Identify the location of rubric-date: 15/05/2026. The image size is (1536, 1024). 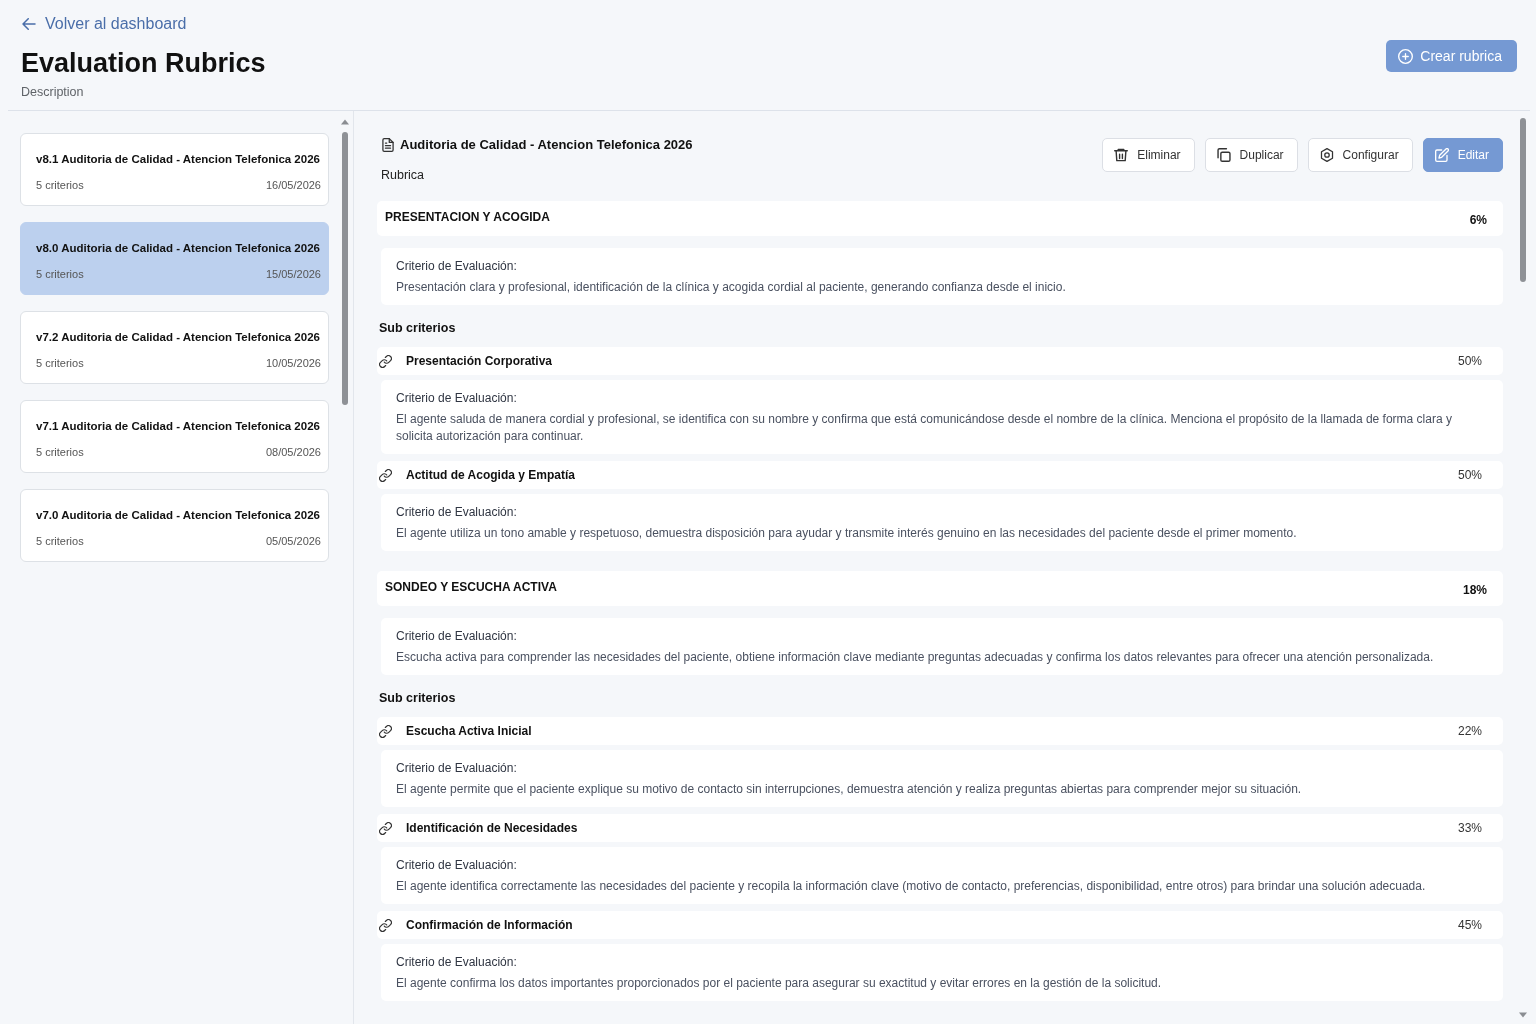
(293, 274).